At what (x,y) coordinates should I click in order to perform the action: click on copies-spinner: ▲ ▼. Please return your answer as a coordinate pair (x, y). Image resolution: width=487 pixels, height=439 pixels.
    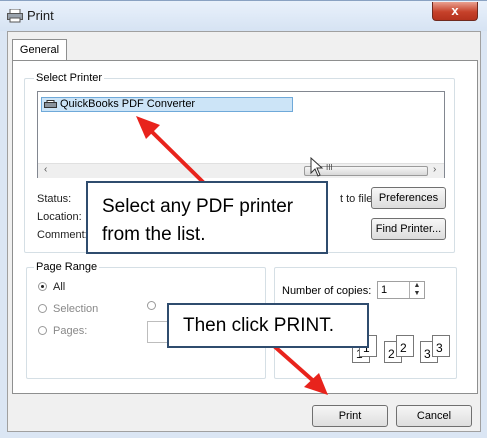
    Looking at the image, I should click on (416, 290).